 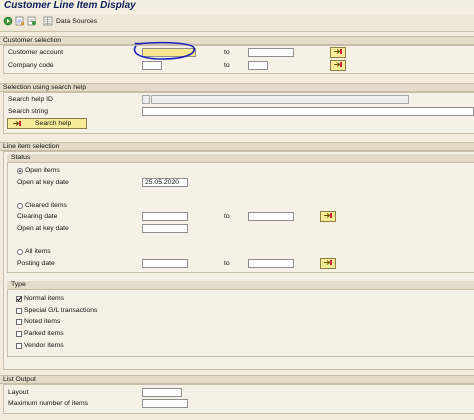 What do you see at coordinates (38, 251) in the screenshot?
I see `all-items-label: All items` at bounding box center [38, 251].